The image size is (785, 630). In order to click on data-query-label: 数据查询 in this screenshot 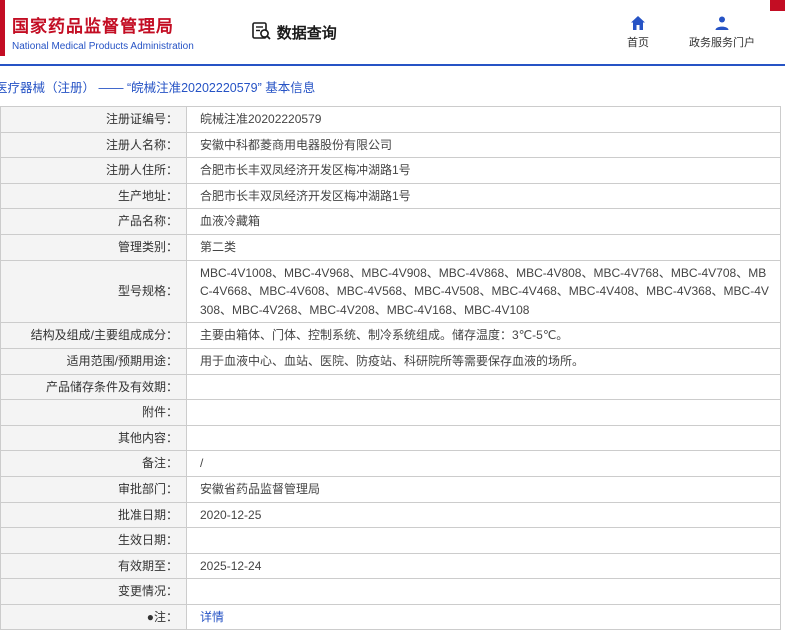, I will do `click(306, 33)`.